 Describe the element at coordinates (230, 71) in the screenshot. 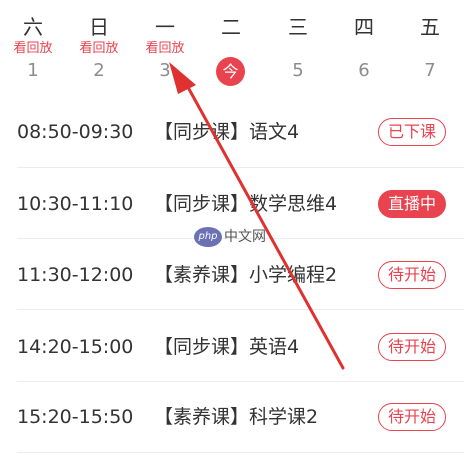

I see `today-badge: 今` at that location.